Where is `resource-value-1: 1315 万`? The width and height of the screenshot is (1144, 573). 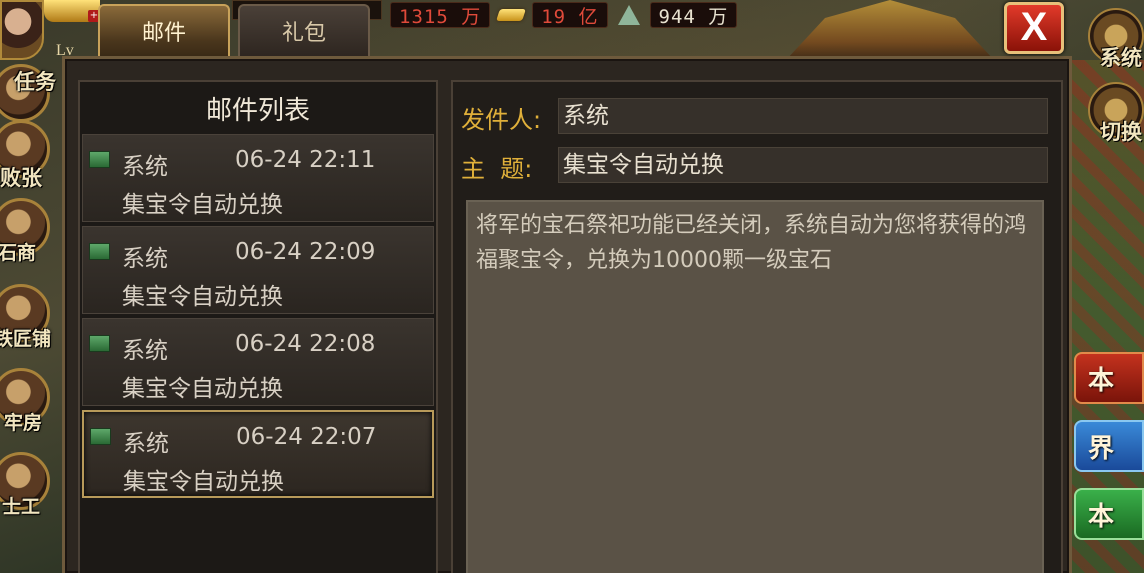
resource-value-1: 1315 万 is located at coordinates (440, 15).